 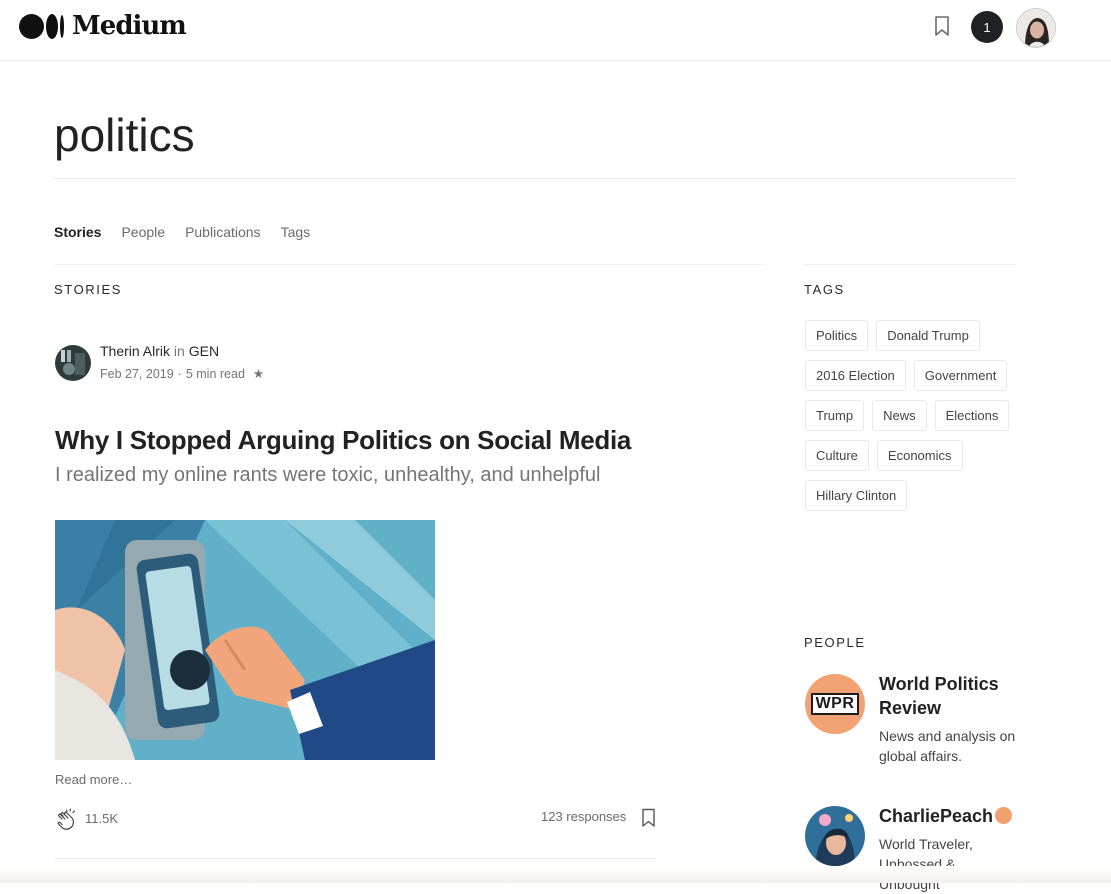 I want to click on peach-emoji-icon, so click(x=1004, y=815).